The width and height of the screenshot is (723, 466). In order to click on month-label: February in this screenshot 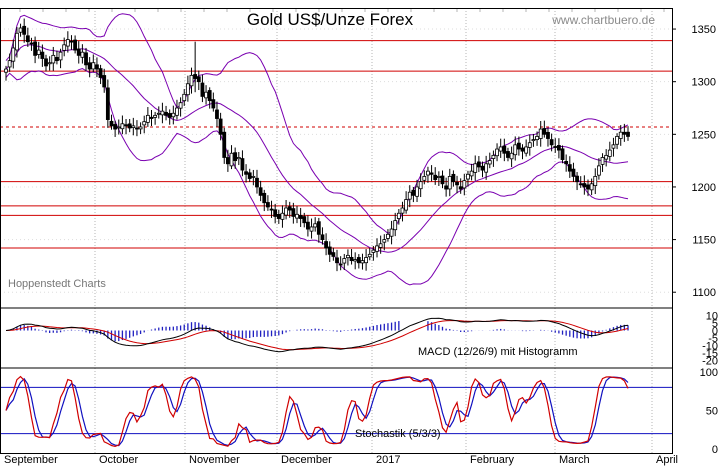, I will do `click(492, 460)`.